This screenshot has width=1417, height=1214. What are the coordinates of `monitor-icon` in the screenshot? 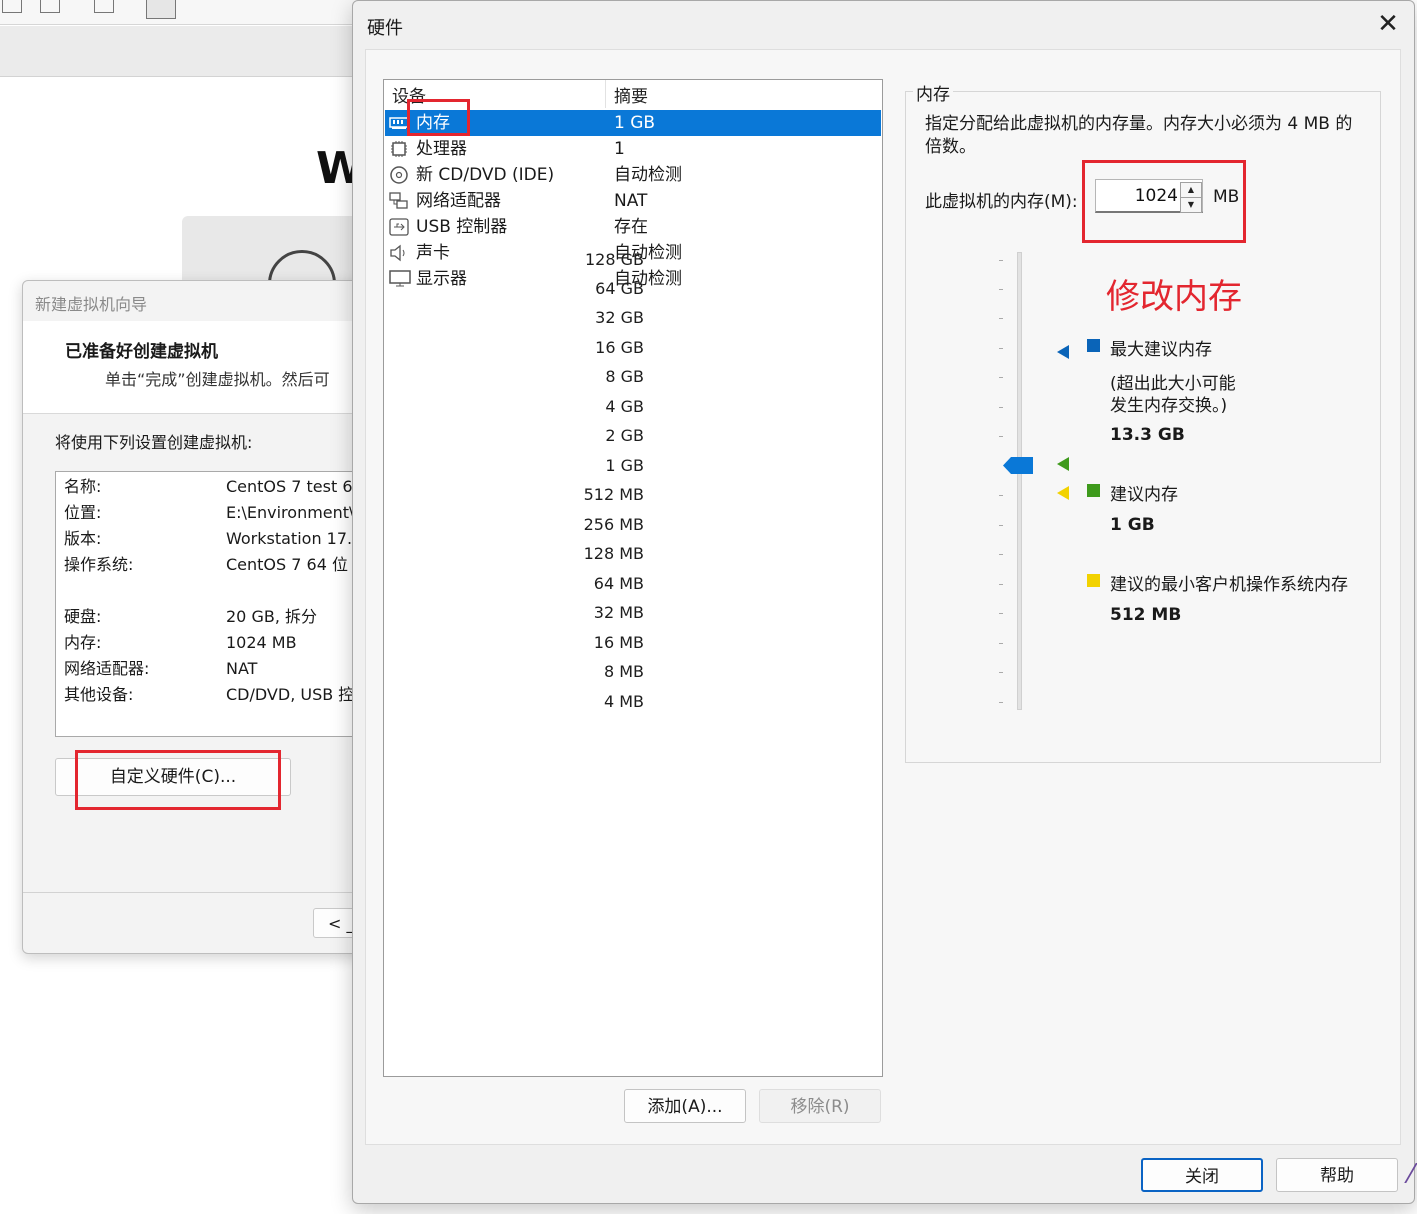 It's located at (400, 278).